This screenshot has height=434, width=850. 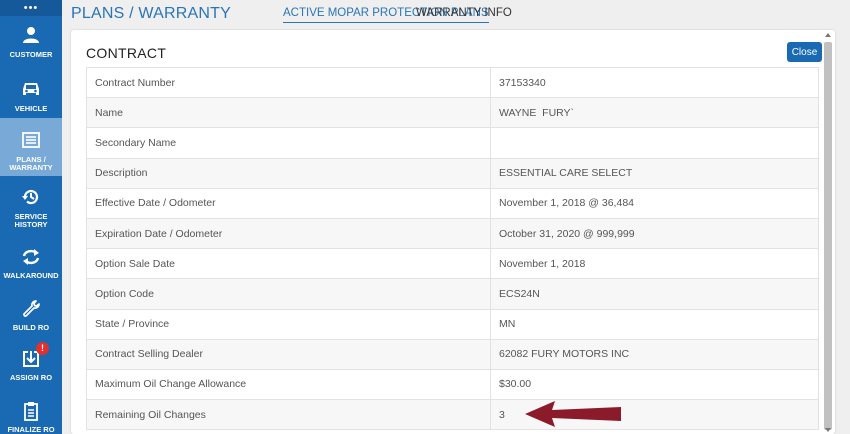 I want to click on person-icon, so click(x=31, y=35).